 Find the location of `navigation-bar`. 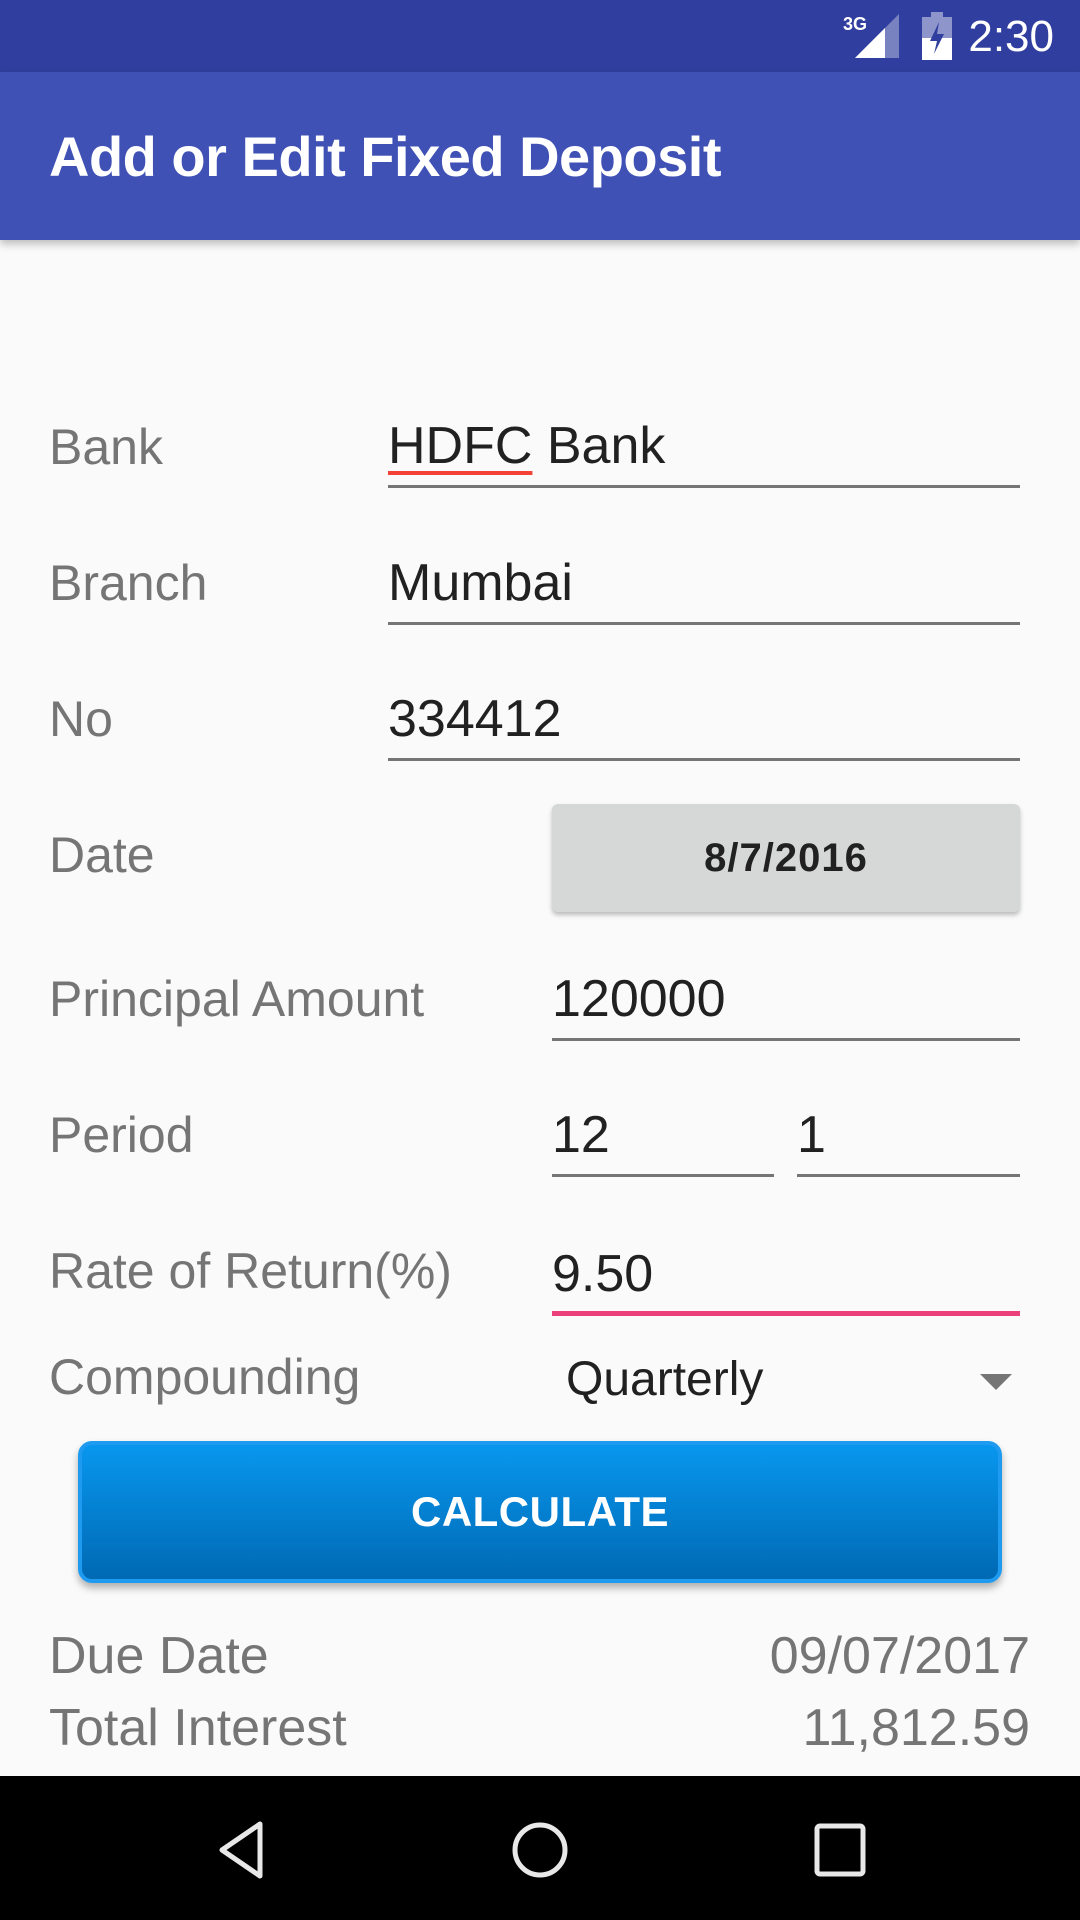

navigation-bar is located at coordinates (540, 1848).